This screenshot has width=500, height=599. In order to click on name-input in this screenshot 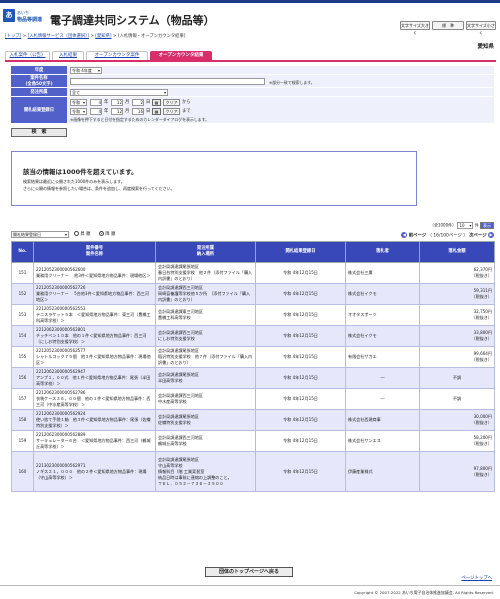, I will do `click(167, 81)`.